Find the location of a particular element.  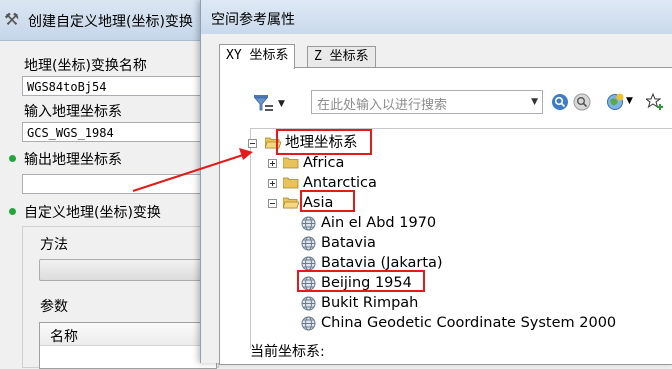

method-combobox is located at coordinates (127, 270).